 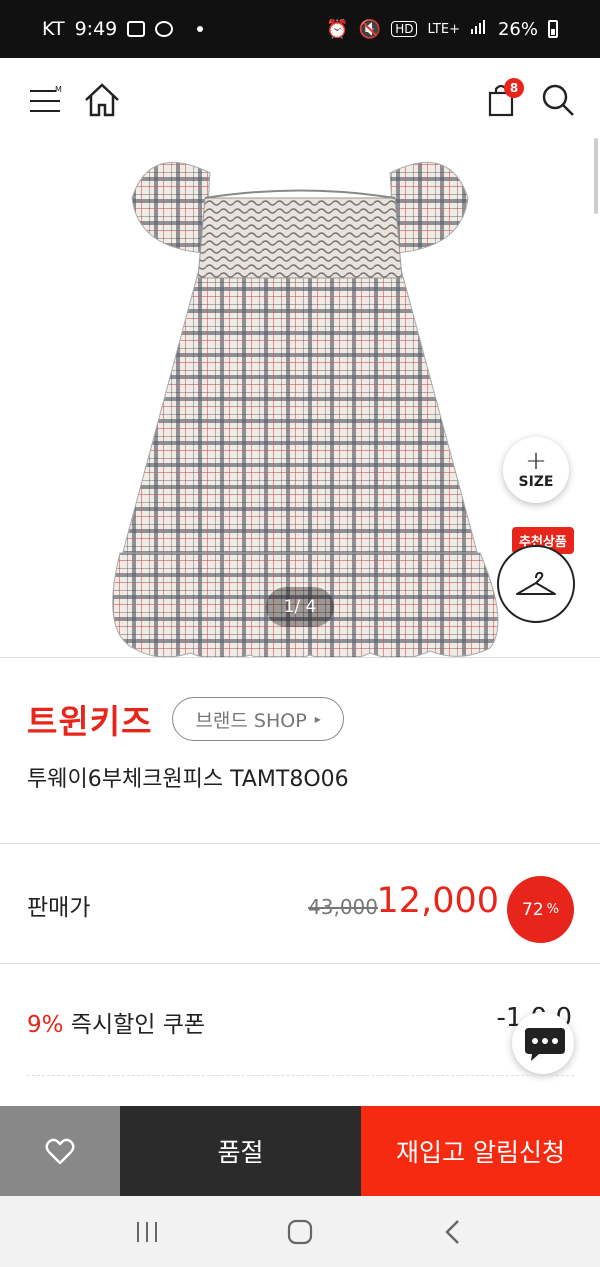 What do you see at coordinates (300, 29) in the screenshot?
I see `status-bar: KT 9:49 ⏰ 🔇 HD LTE+ 26%` at bounding box center [300, 29].